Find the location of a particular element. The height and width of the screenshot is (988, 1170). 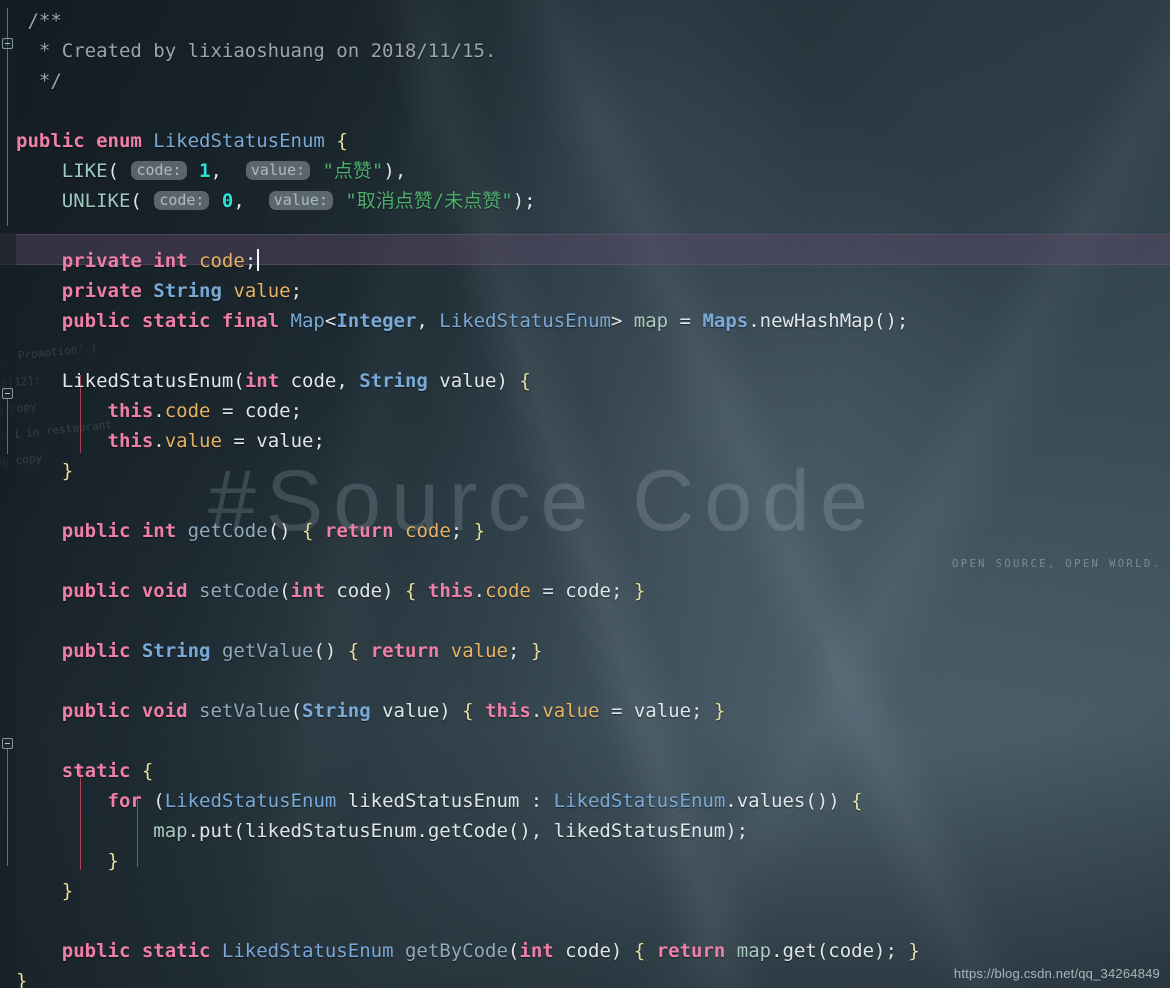

code-token: 1 is located at coordinates (205, 171).